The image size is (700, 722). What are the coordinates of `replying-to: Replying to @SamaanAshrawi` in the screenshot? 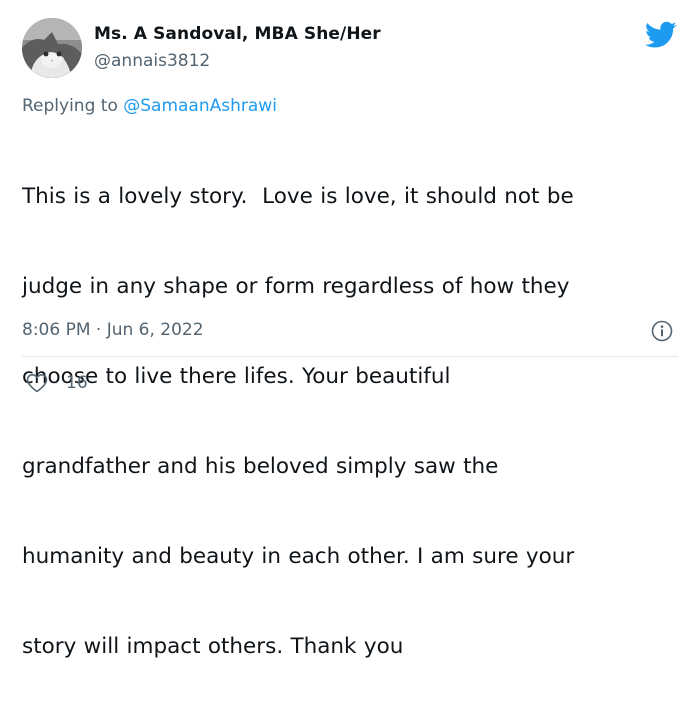 It's located at (149, 106).